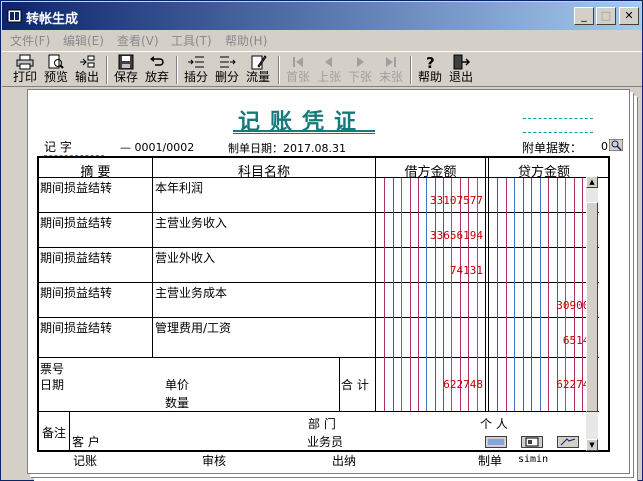 The height and width of the screenshot is (481, 643). What do you see at coordinates (191, 292) in the screenshot?
I see `row-account: 主营业务成本` at bounding box center [191, 292].